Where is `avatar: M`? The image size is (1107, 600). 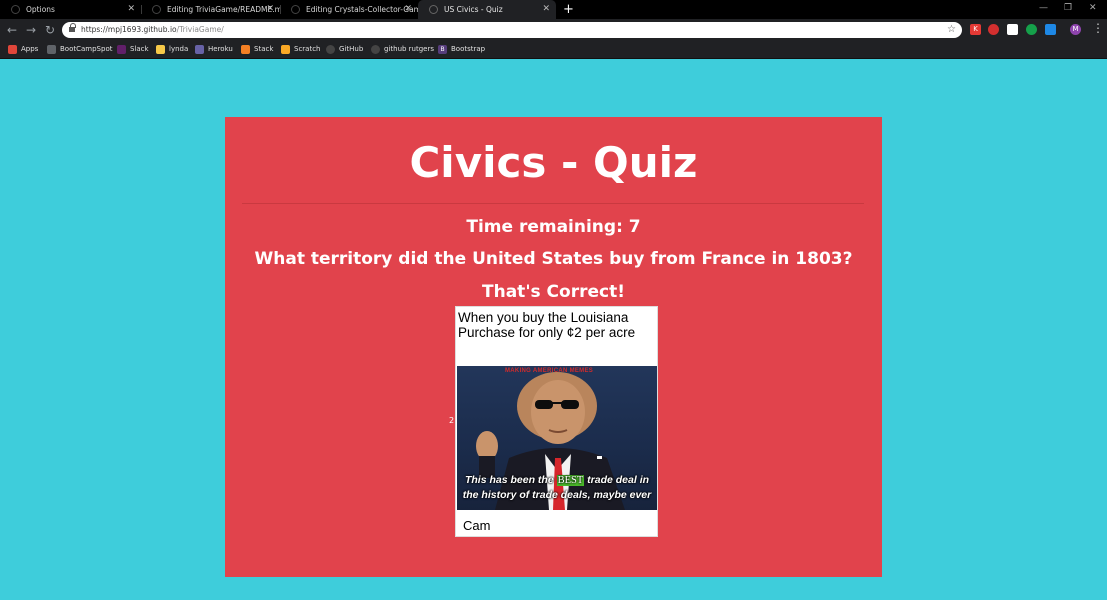
avatar: M is located at coordinates (1075, 29).